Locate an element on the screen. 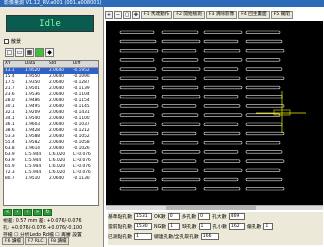 Image resolution: width=324 pixels, height=247 pixels. current-count-label: 當前點孔數 is located at coordinates (120, 227).